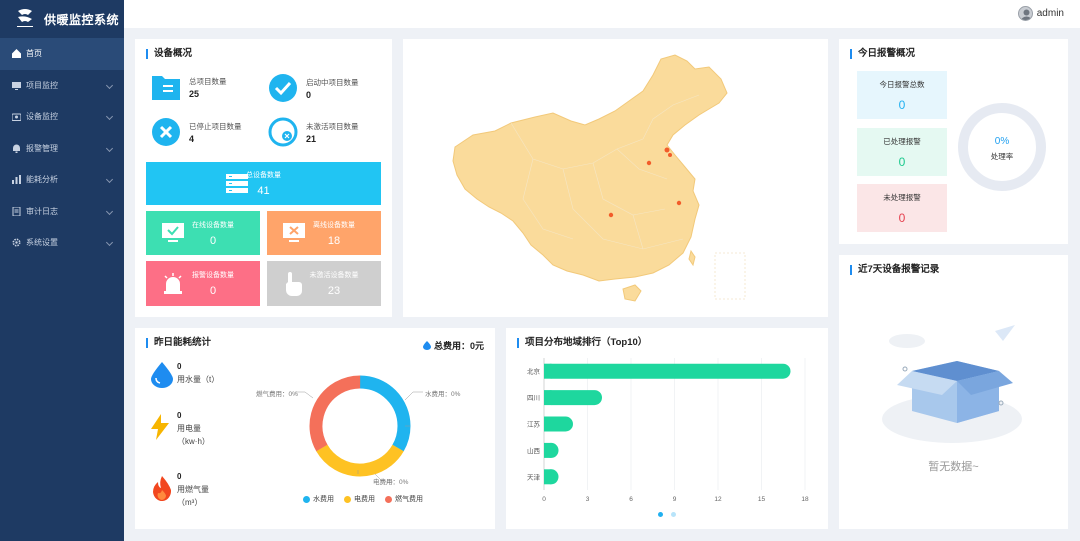 The height and width of the screenshot is (541, 1080). What do you see at coordinates (533, 398) in the screenshot?
I see `y-category-label: 四川` at bounding box center [533, 398].